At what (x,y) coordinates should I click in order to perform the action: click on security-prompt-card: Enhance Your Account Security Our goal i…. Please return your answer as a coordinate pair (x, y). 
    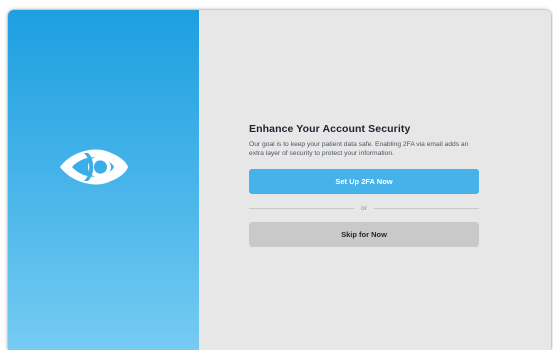
    Looking at the image, I should click on (364, 185).